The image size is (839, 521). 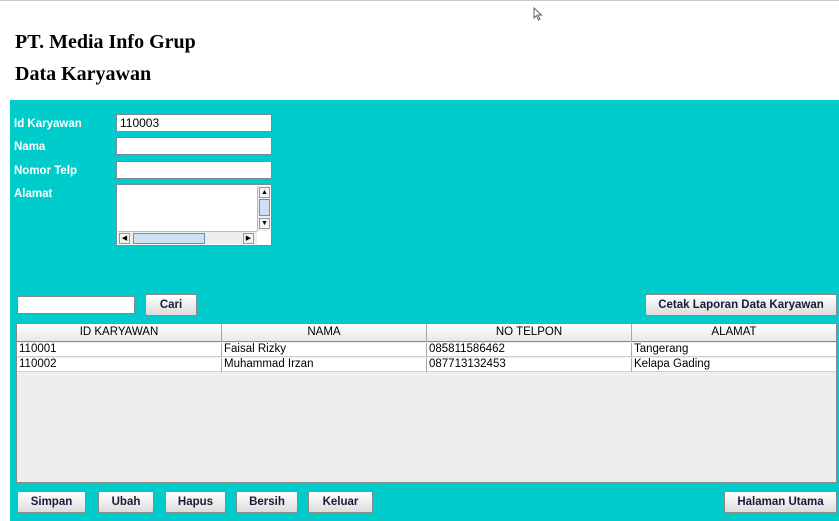 What do you see at coordinates (119, 365) in the screenshot?
I see `cell-id: 110002` at bounding box center [119, 365].